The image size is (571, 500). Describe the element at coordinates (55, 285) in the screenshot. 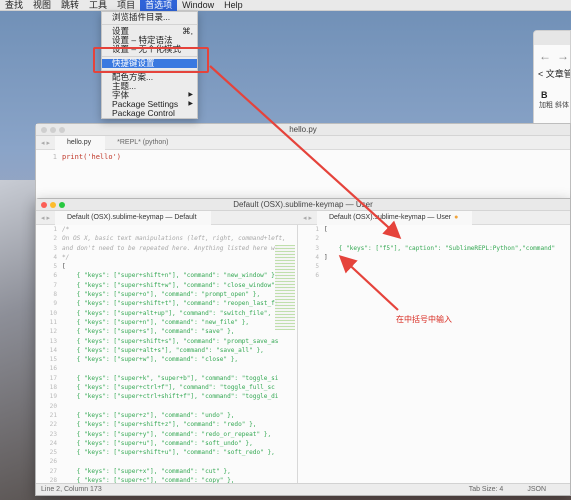

I see `line-number: 7` at that location.